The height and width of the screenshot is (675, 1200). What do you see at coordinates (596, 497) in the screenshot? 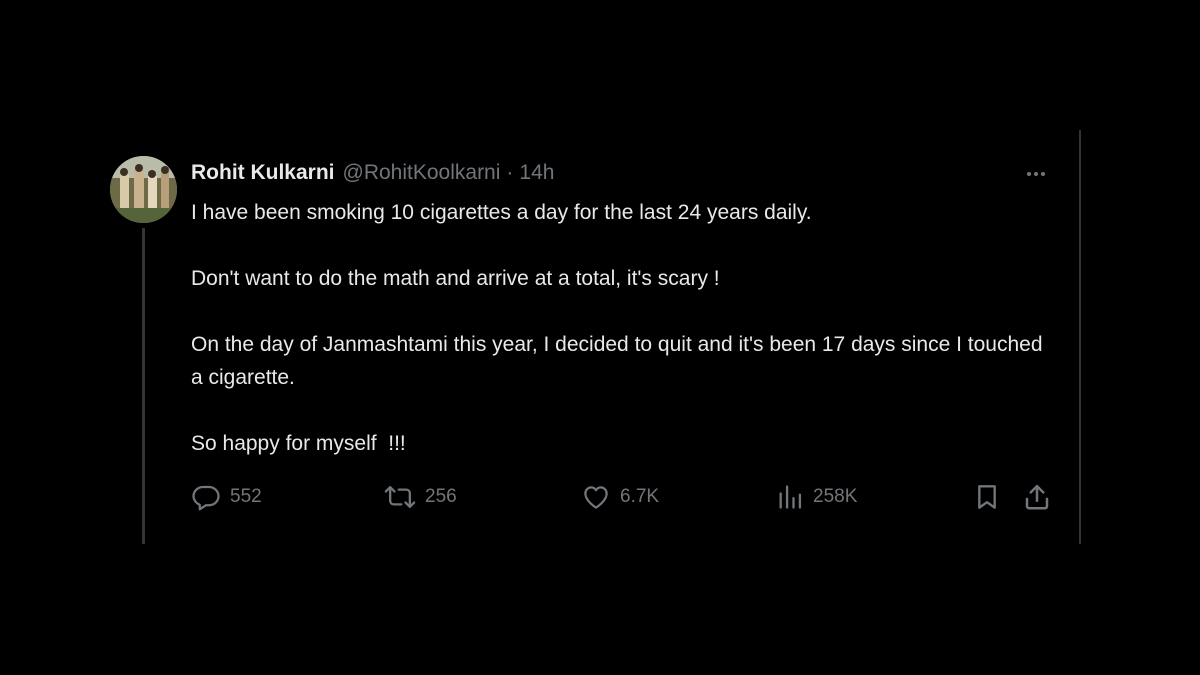
I see `heart-icon` at bounding box center [596, 497].